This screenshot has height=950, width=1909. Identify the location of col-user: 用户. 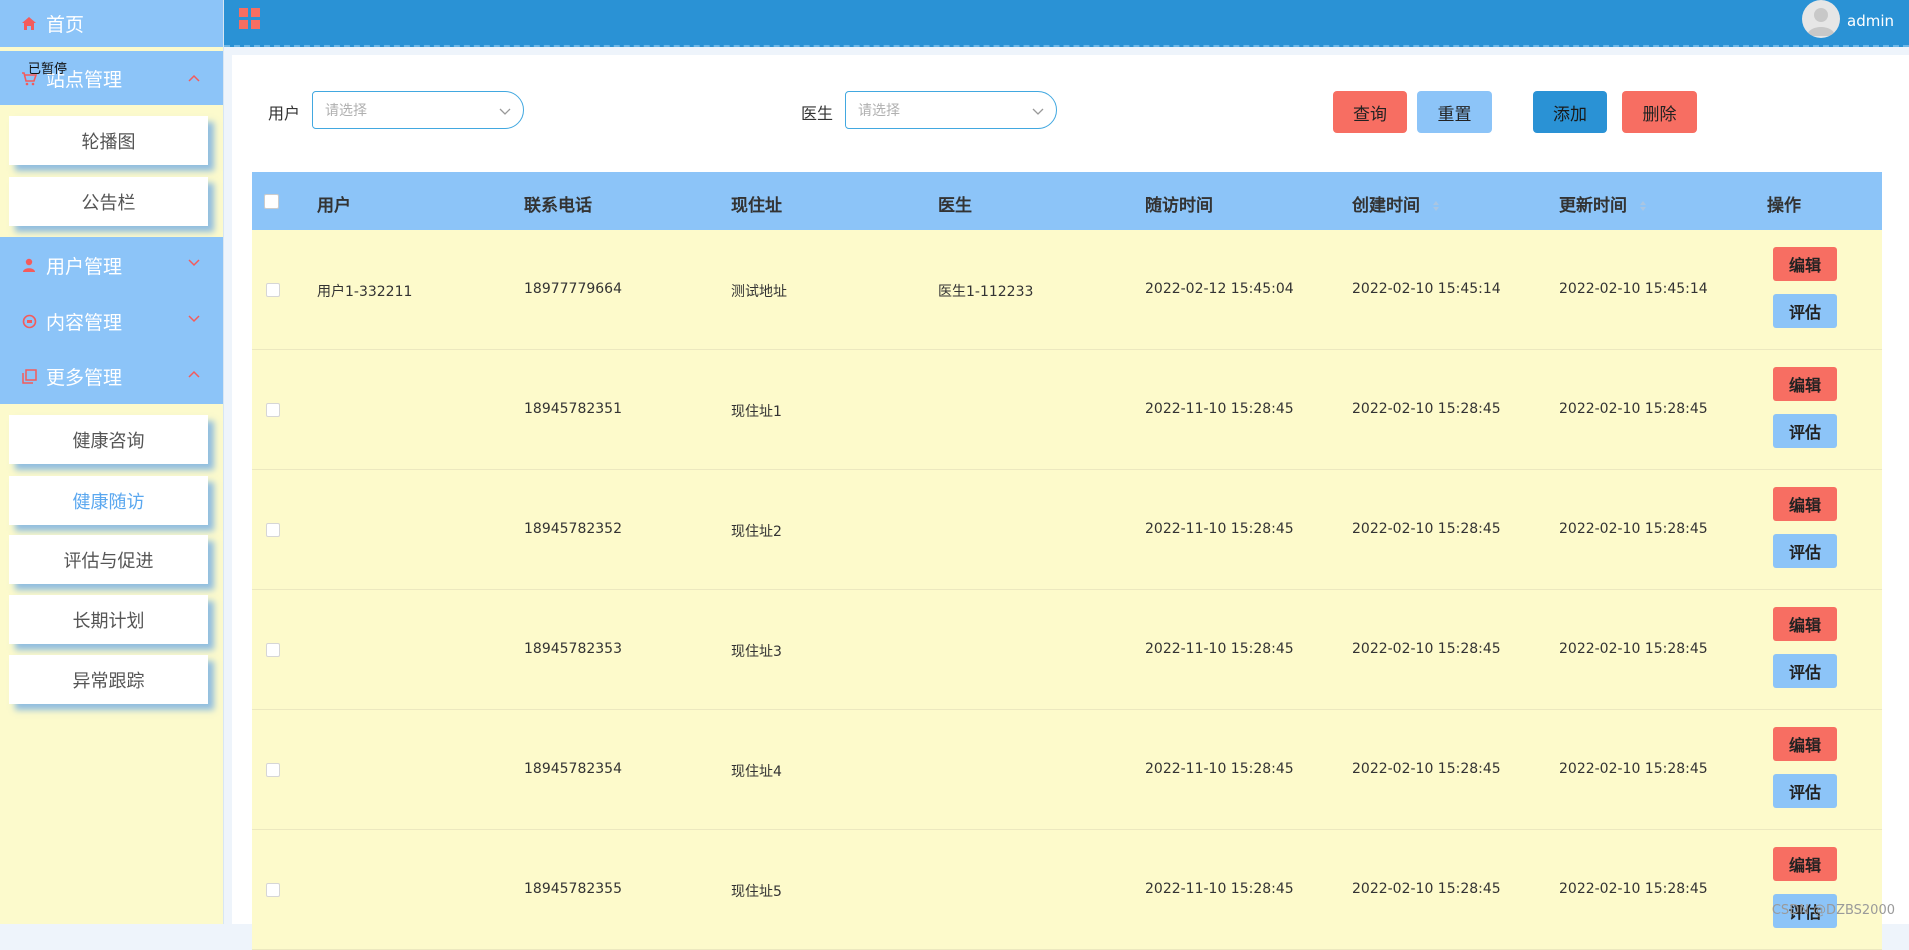
(334, 206).